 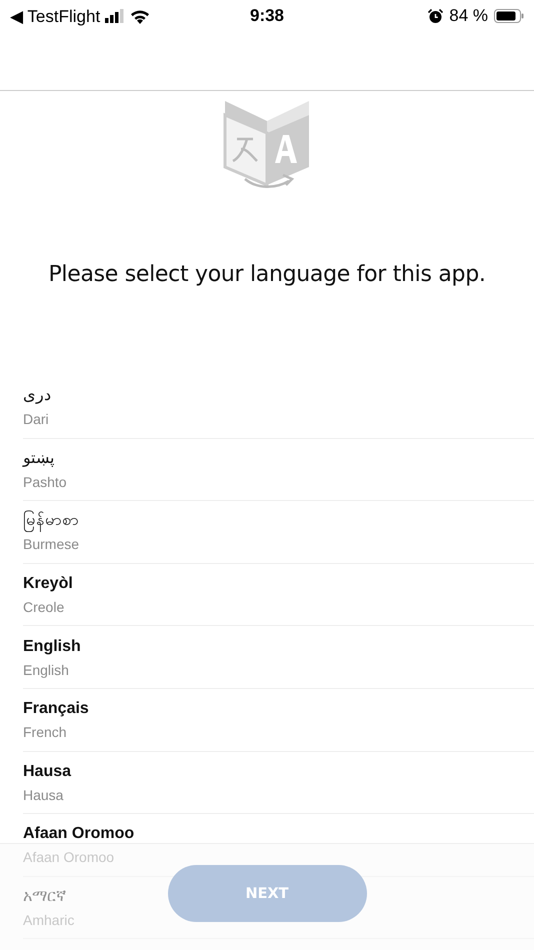 What do you see at coordinates (509, 16) in the screenshot?
I see `battery-icon` at bounding box center [509, 16].